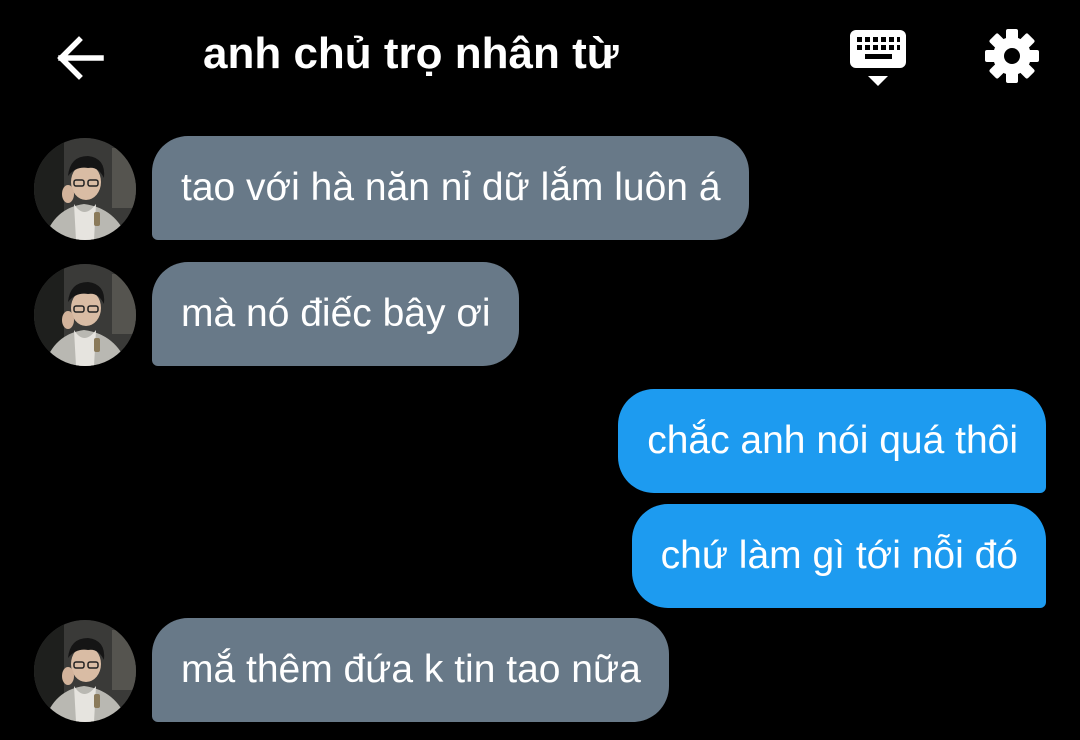 Image resolution: width=1080 pixels, height=740 pixels. I want to click on message-bubble-incoming: tao với hà năn nỉ dữ lắm luôn á, so click(450, 188).